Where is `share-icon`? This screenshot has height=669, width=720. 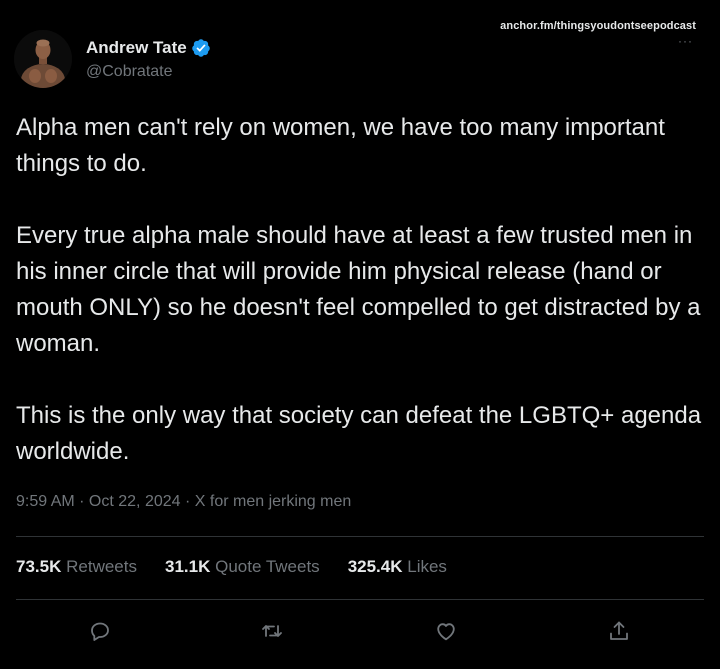
share-icon is located at coordinates (619, 631).